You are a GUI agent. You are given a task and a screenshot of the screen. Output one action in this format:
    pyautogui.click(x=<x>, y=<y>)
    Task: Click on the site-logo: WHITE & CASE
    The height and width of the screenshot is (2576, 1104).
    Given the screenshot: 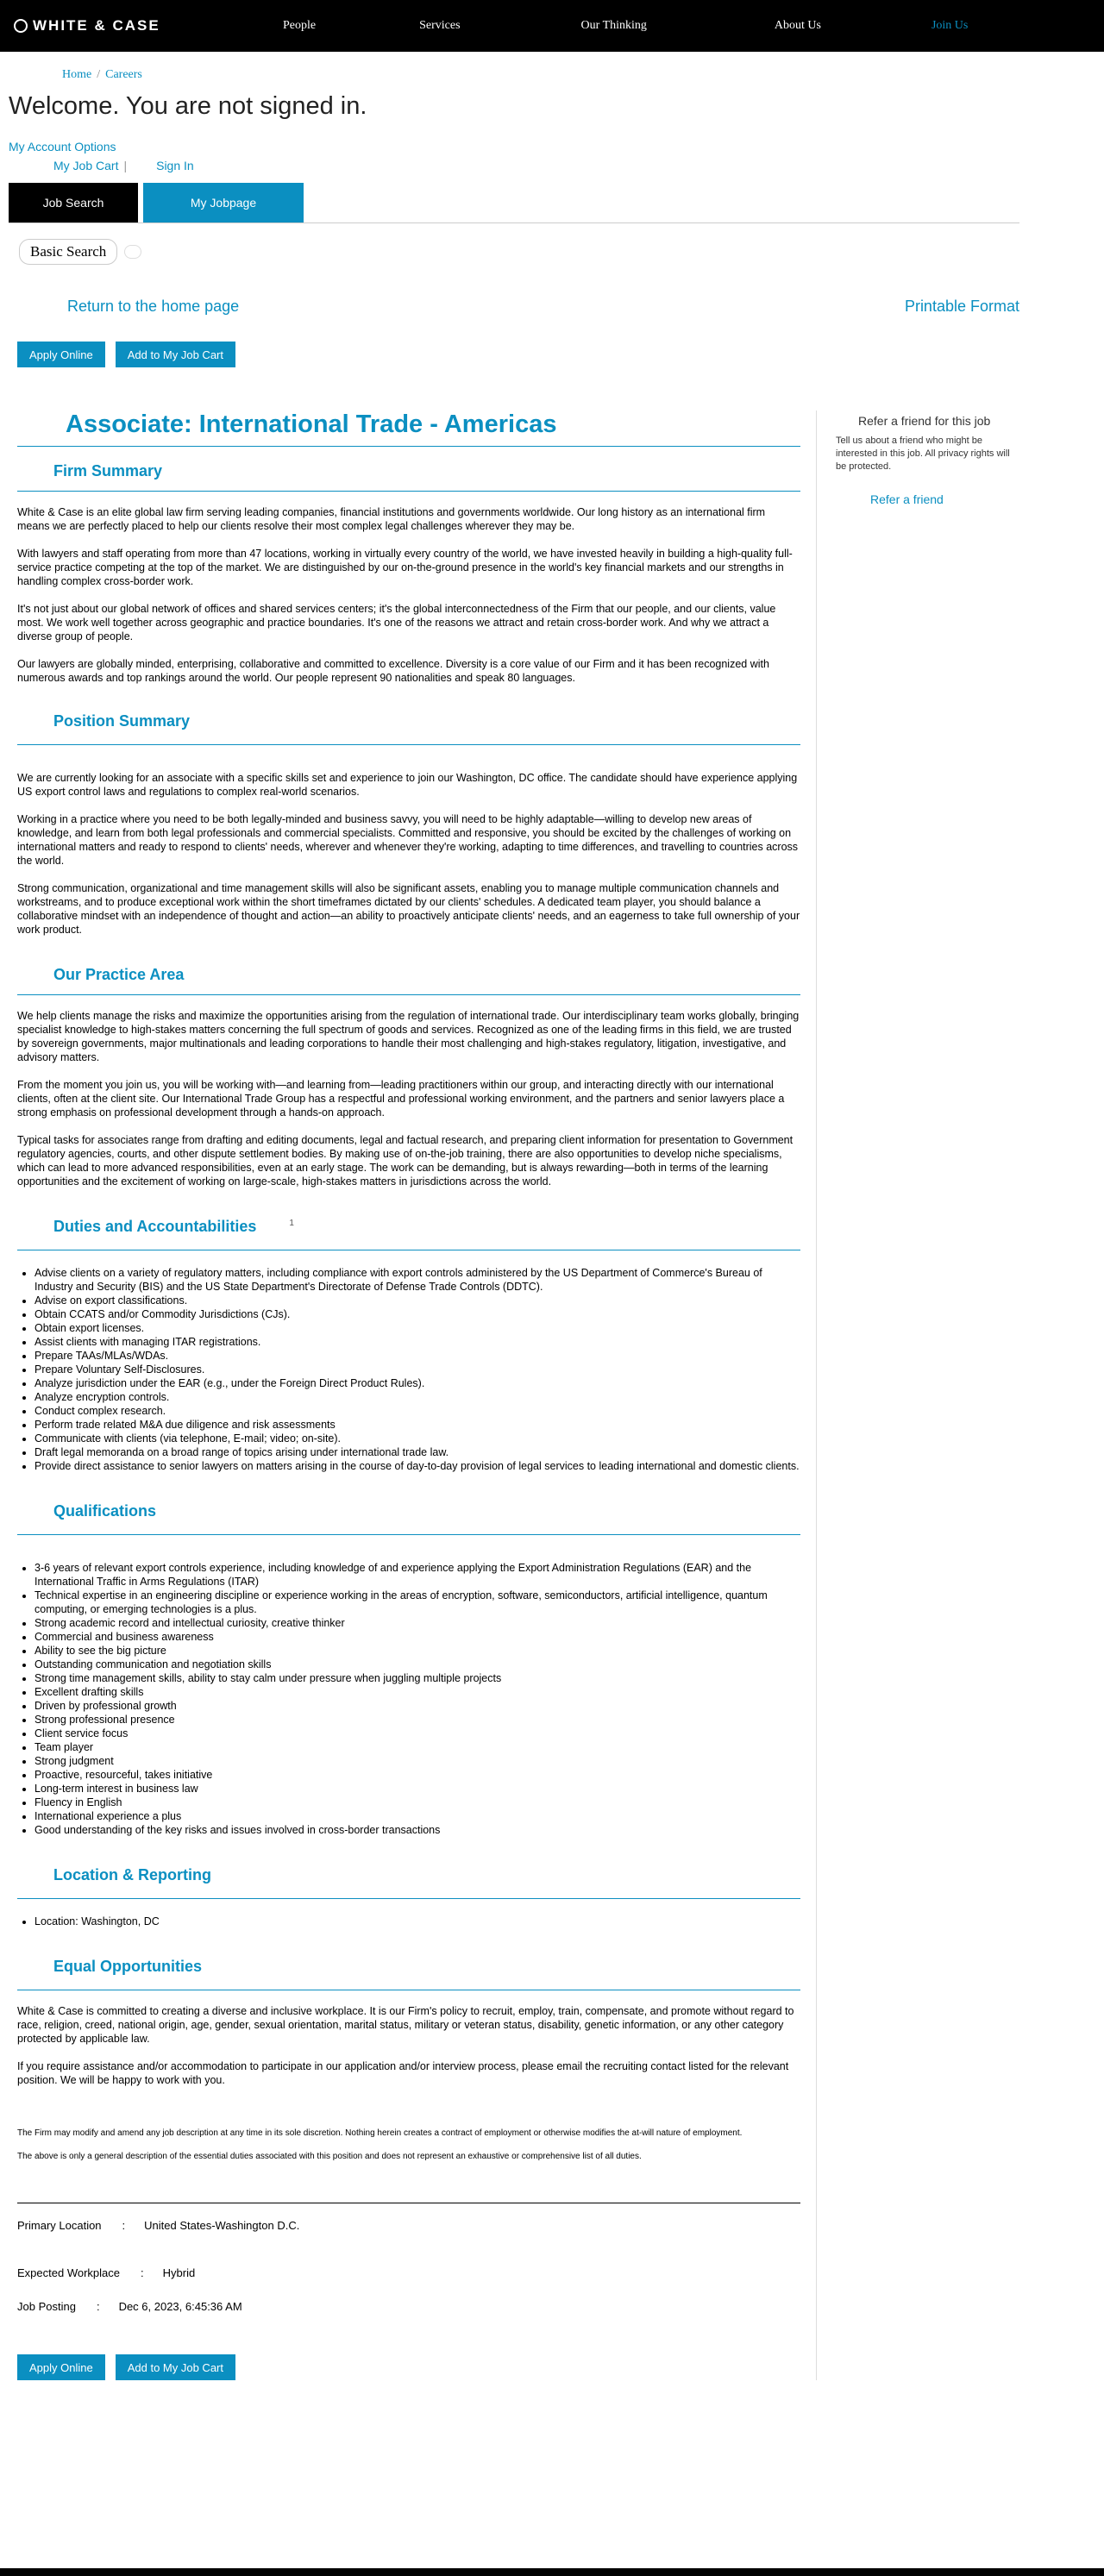 What is the action you would take?
    pyautogui.click(x=128, y=25)
    